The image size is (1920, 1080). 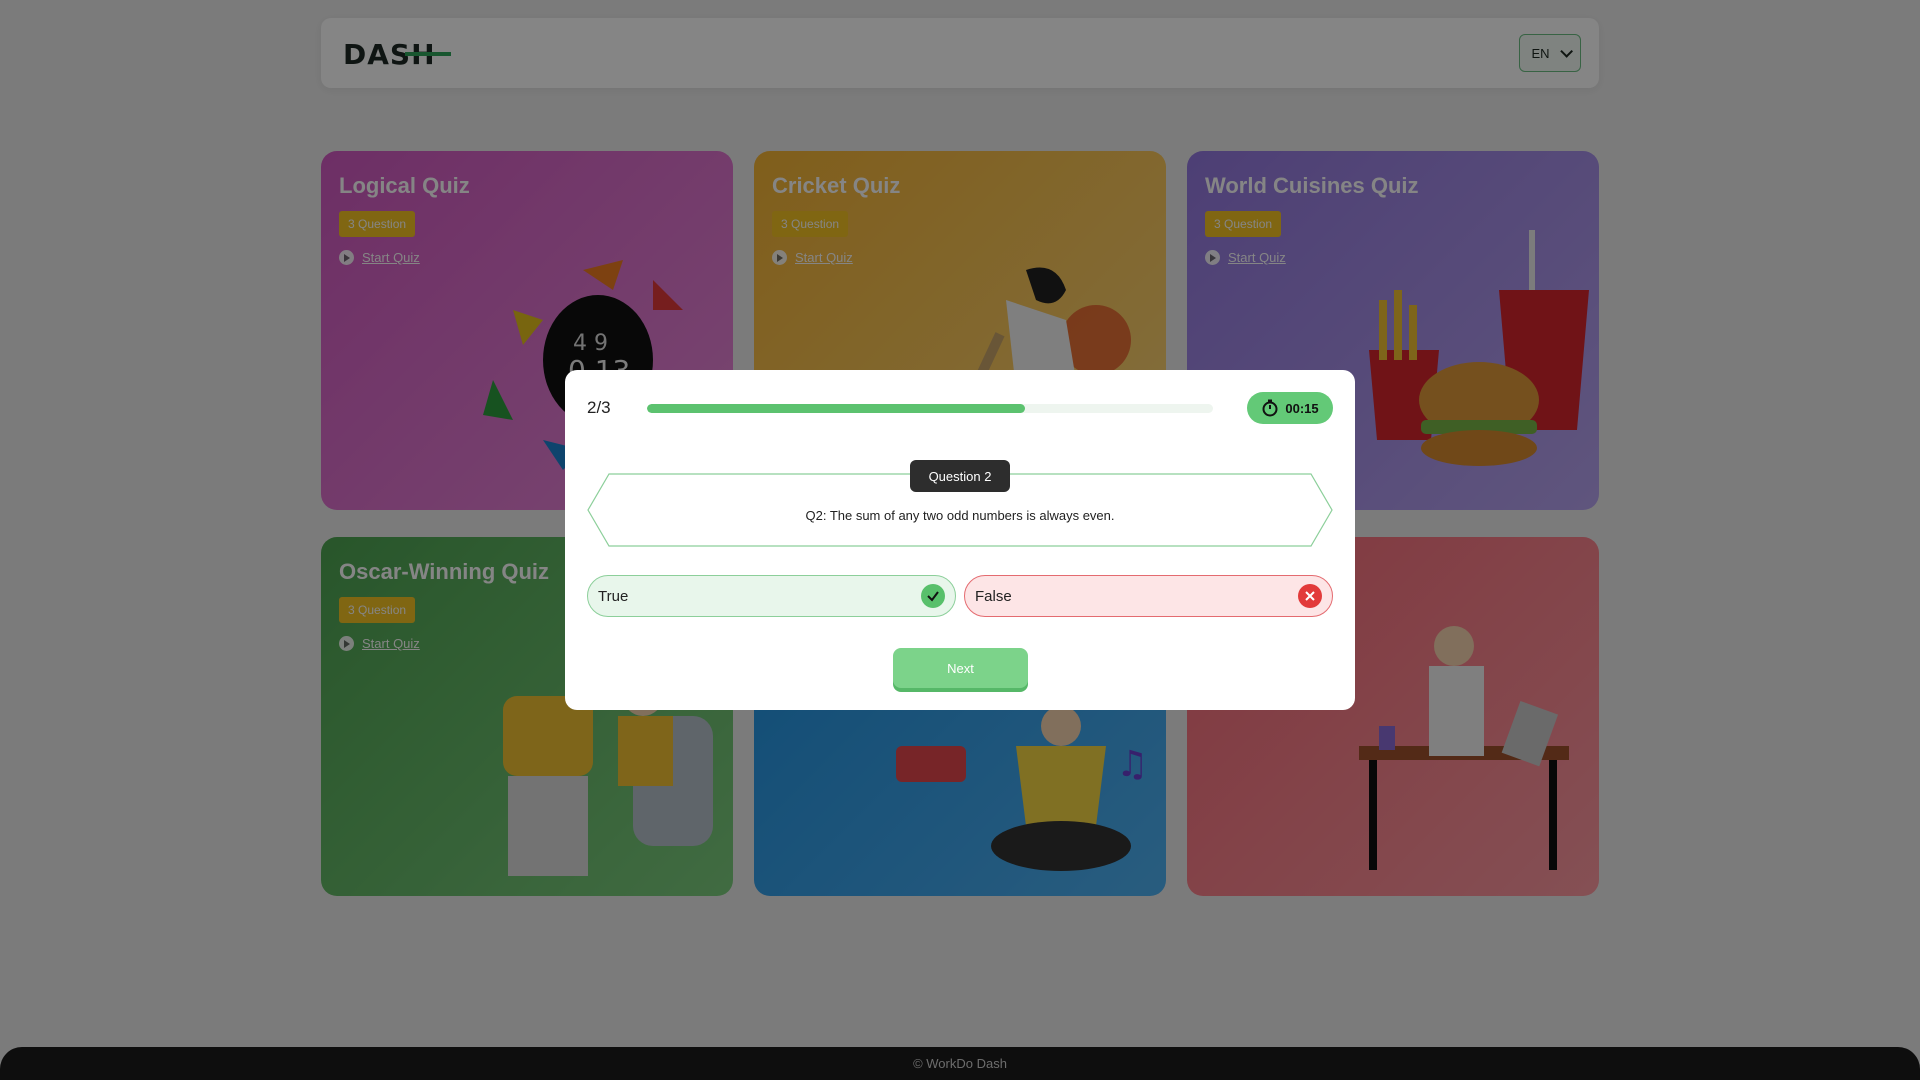 What do you see at coordinates (1270, 408) in the screenshot?
I see `stopwatch-icon` at bounding box center [1270, 408].